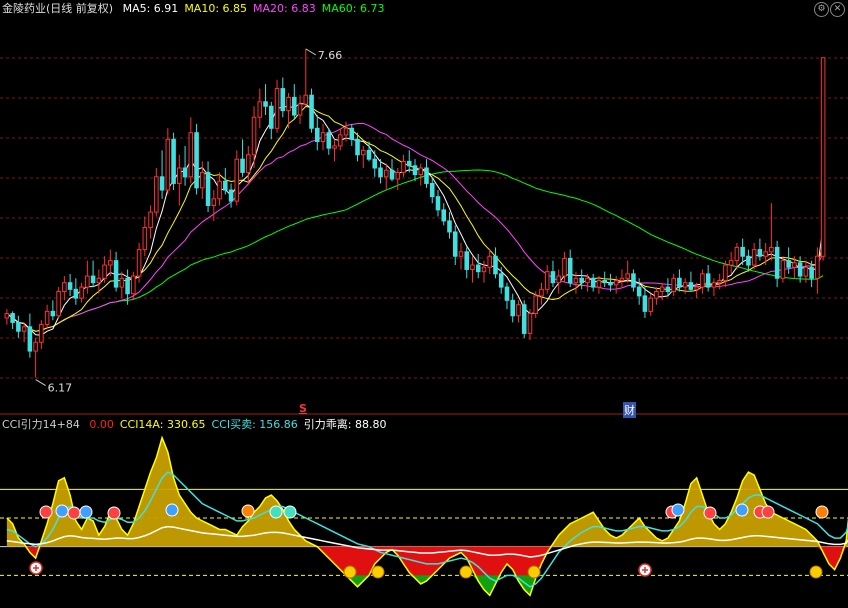 The width and height of the screenshot is (848, 608). I want to click on indicator-legend-item: CCI14A: 330.65, so click(162, 424).